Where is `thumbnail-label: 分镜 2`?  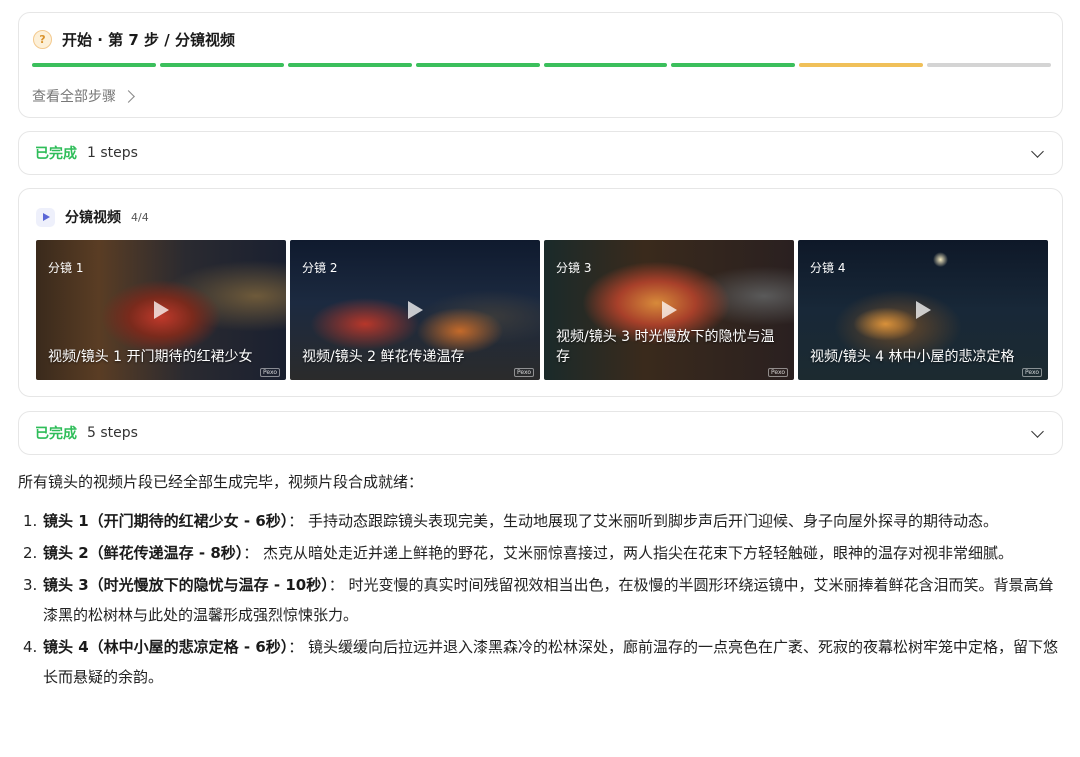 thumbnail-label: 分镜 2 is located at coordinates (320, 268).